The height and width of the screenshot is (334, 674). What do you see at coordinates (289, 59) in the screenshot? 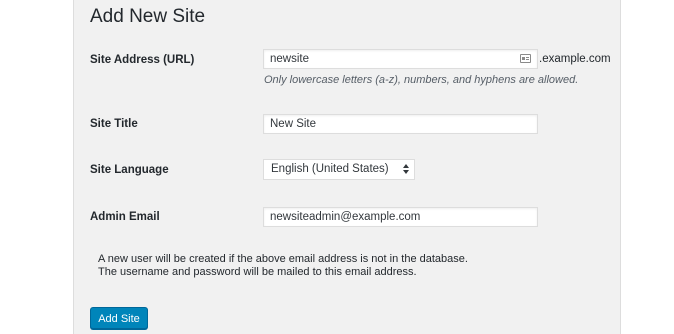
I see `site-address-value: newsite` at bounding box center [289, 59].